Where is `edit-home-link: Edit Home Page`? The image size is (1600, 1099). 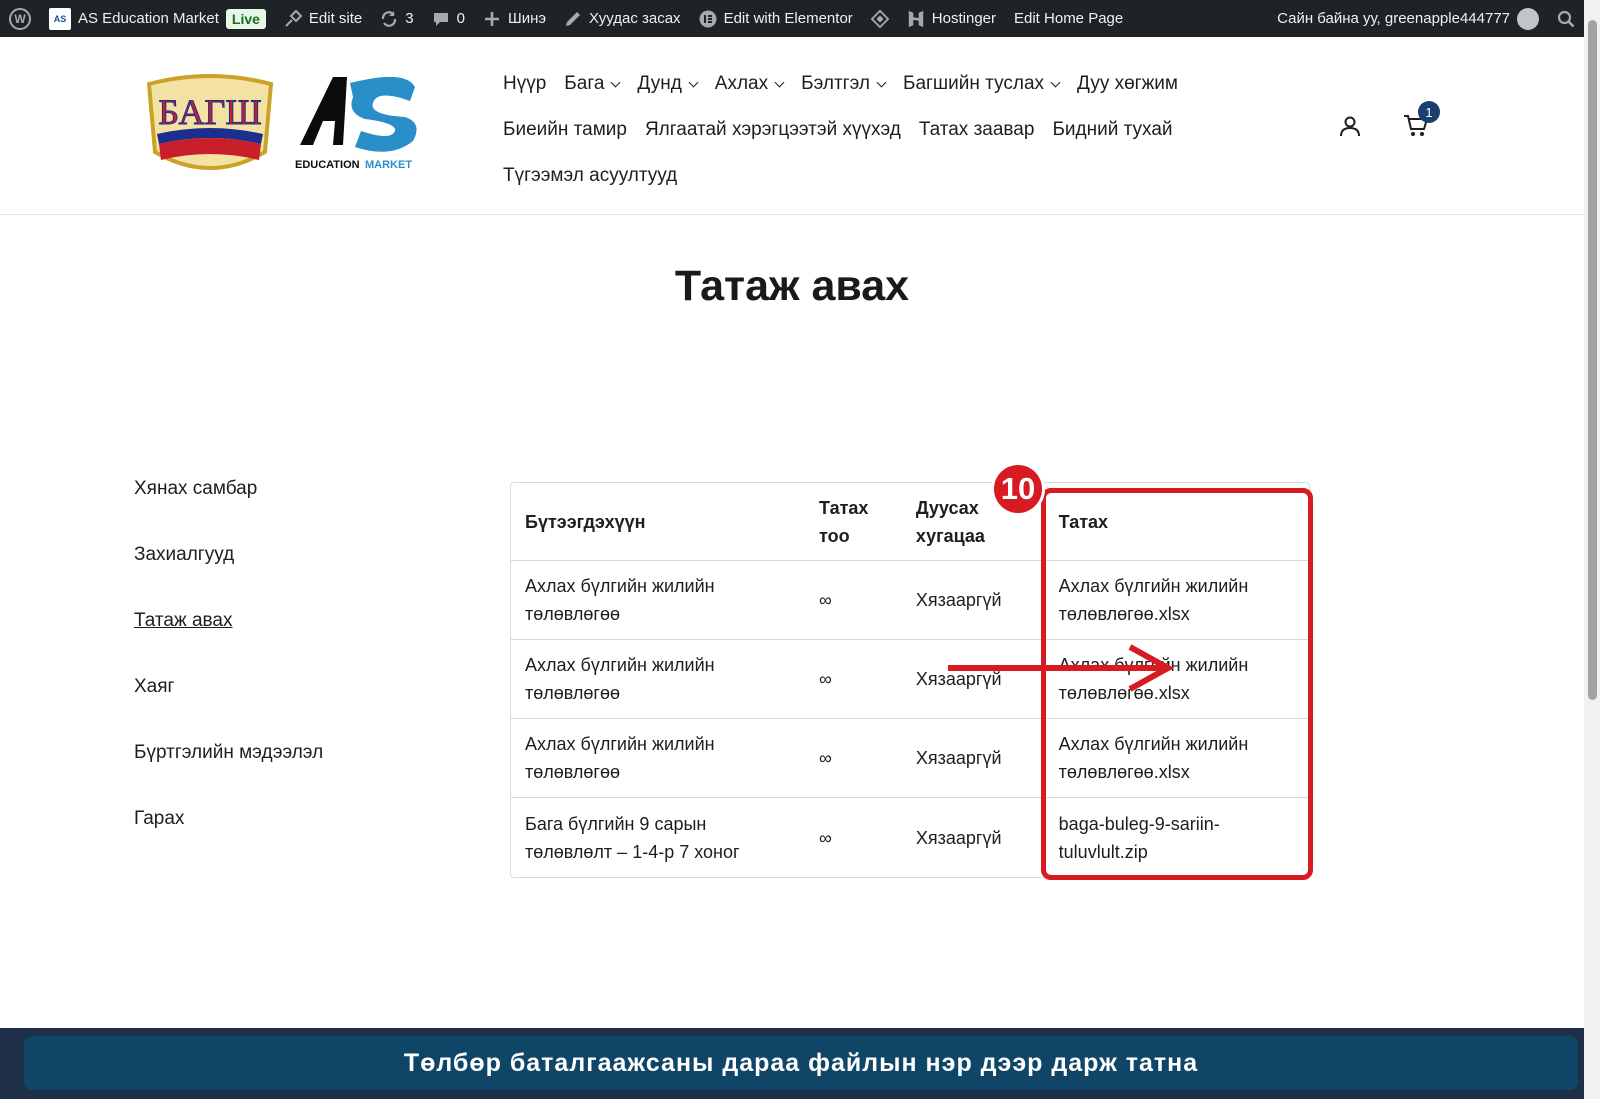 edit-home-link: Edit Home Page is located at coordinates (1068, 18).